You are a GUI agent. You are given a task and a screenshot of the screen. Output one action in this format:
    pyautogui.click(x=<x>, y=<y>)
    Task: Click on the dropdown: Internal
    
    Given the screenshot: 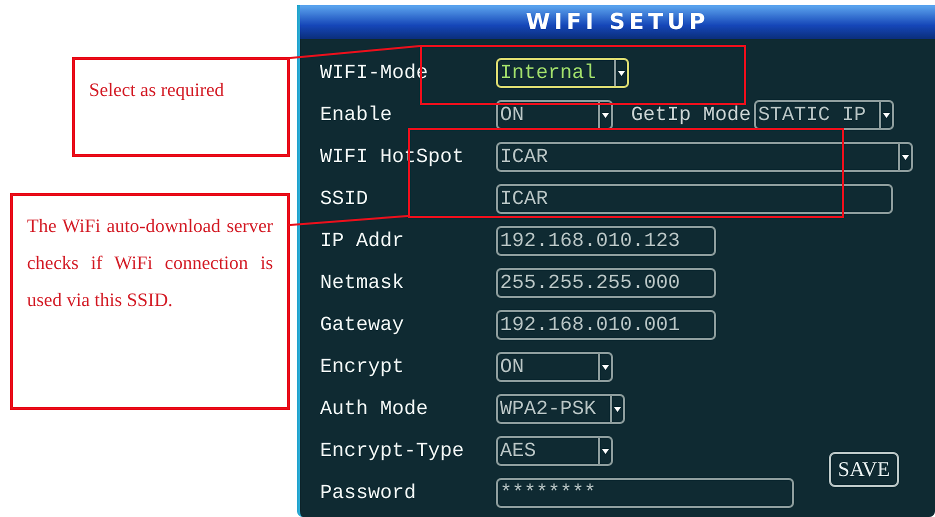 What is the action you would take?
    pyautogui.click(x=562, y=73)
    